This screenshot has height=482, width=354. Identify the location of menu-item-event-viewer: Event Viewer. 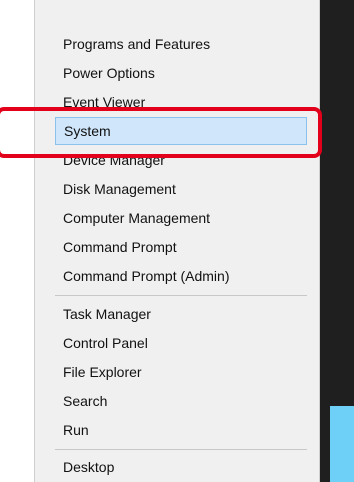
(181, 102).